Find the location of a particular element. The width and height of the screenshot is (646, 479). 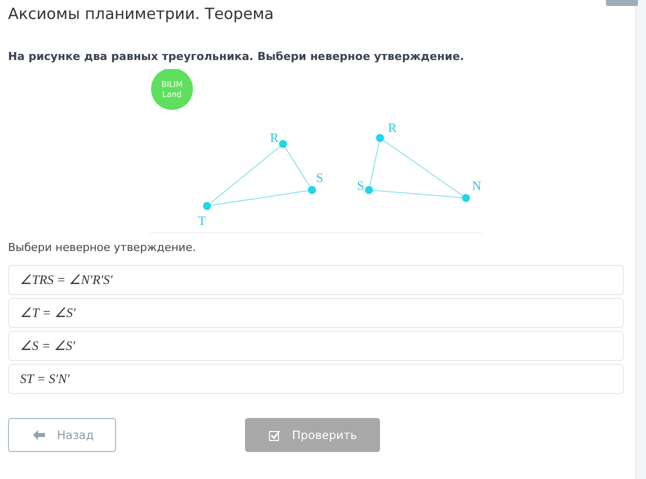

answer-option: ∠S = ∠S′ is located at coordinates (316, 346).